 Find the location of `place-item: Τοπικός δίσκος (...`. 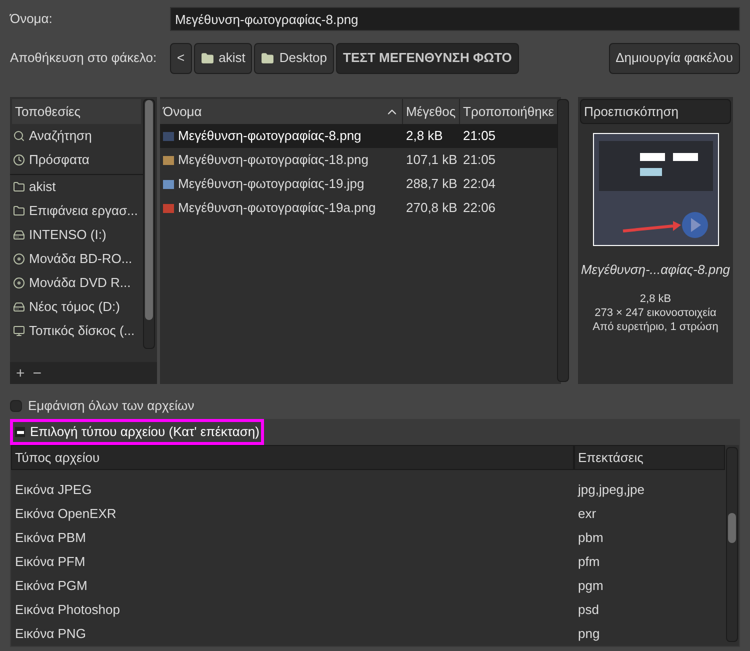

place-item: Τοπικός δίσκος (... is located at coordinates (76, 331).